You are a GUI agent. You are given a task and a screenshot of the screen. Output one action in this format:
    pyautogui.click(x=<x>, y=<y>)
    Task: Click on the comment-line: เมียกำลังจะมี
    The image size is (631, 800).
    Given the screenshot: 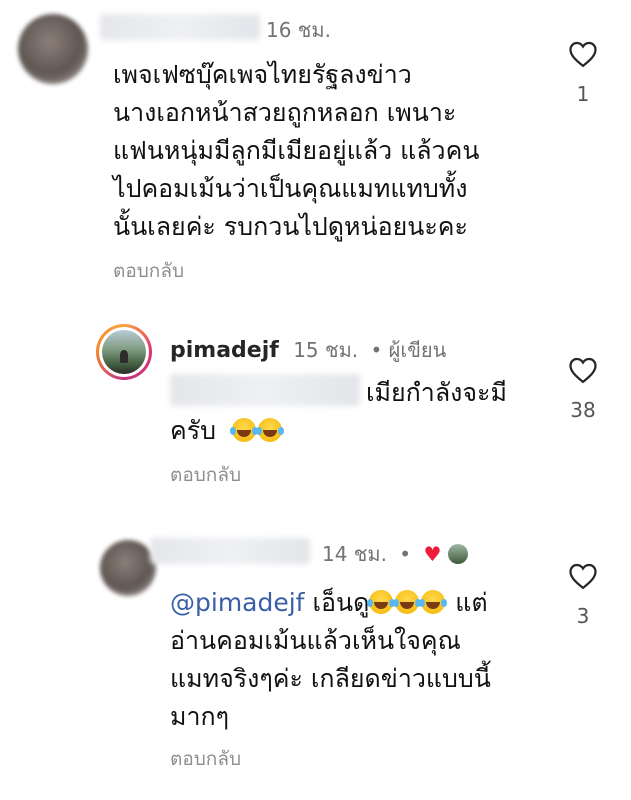 What is the action you would take?
    pyautogui.click(x=436, y=392)
    